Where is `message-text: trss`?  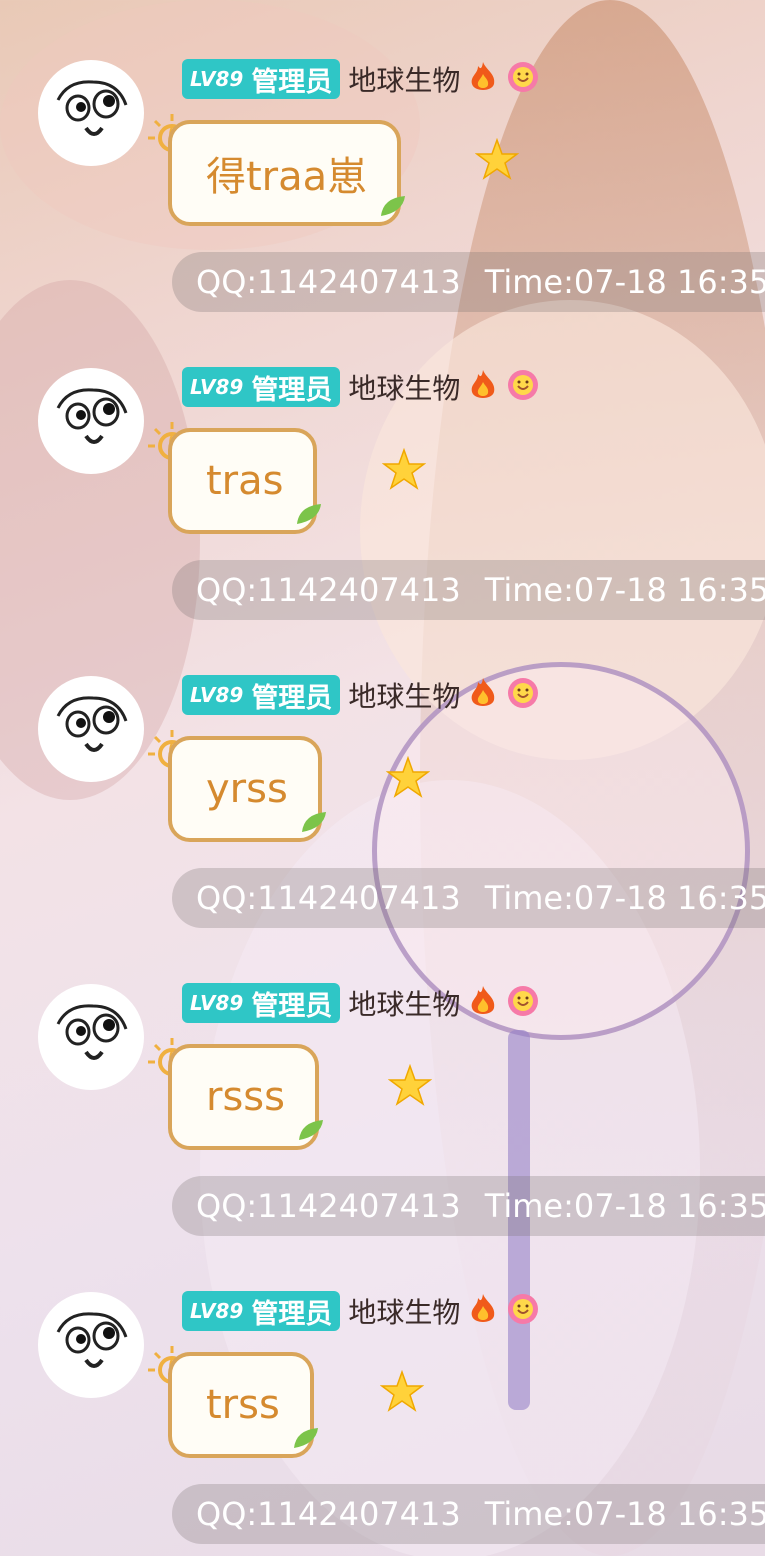 message-text: trss is located at coordinates (243, 1405).